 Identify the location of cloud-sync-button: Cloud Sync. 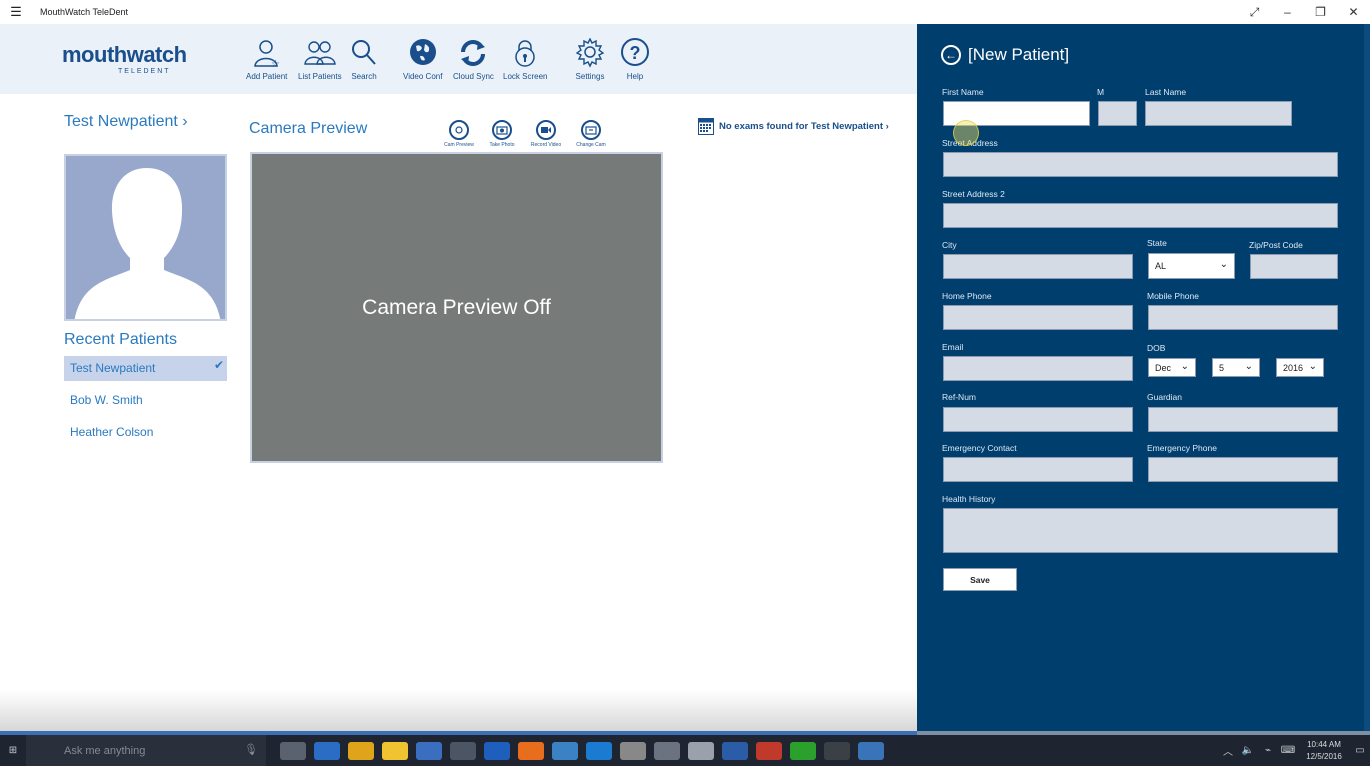
(473, 59).